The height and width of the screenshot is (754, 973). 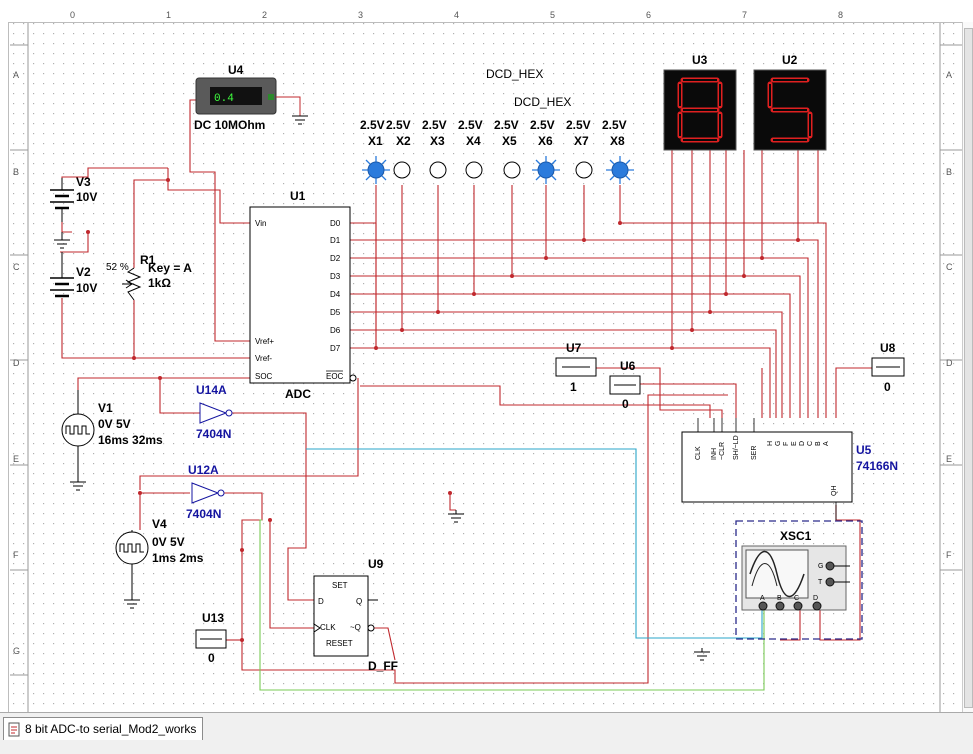 What do you see at coordinates (178, 558) in the screenshot?
I see `v4-line2: 1ms 2ms` at bounding box center [178, 558].